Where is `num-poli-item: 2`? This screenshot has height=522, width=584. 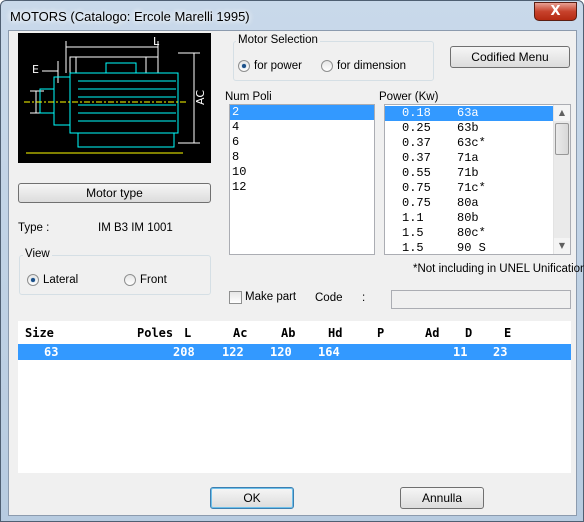 num-poli-item: 2 is located at coordinates (302, 112).